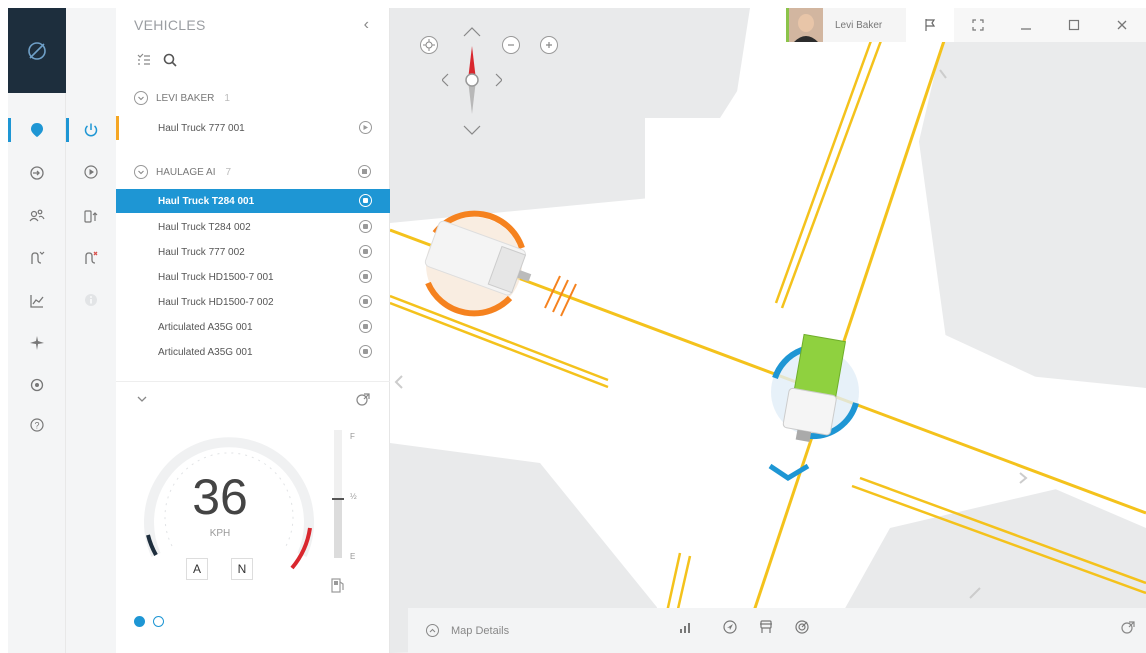 This screenshot has width=1146, height=653. I want to click on settings-icon, so click(37, 385).